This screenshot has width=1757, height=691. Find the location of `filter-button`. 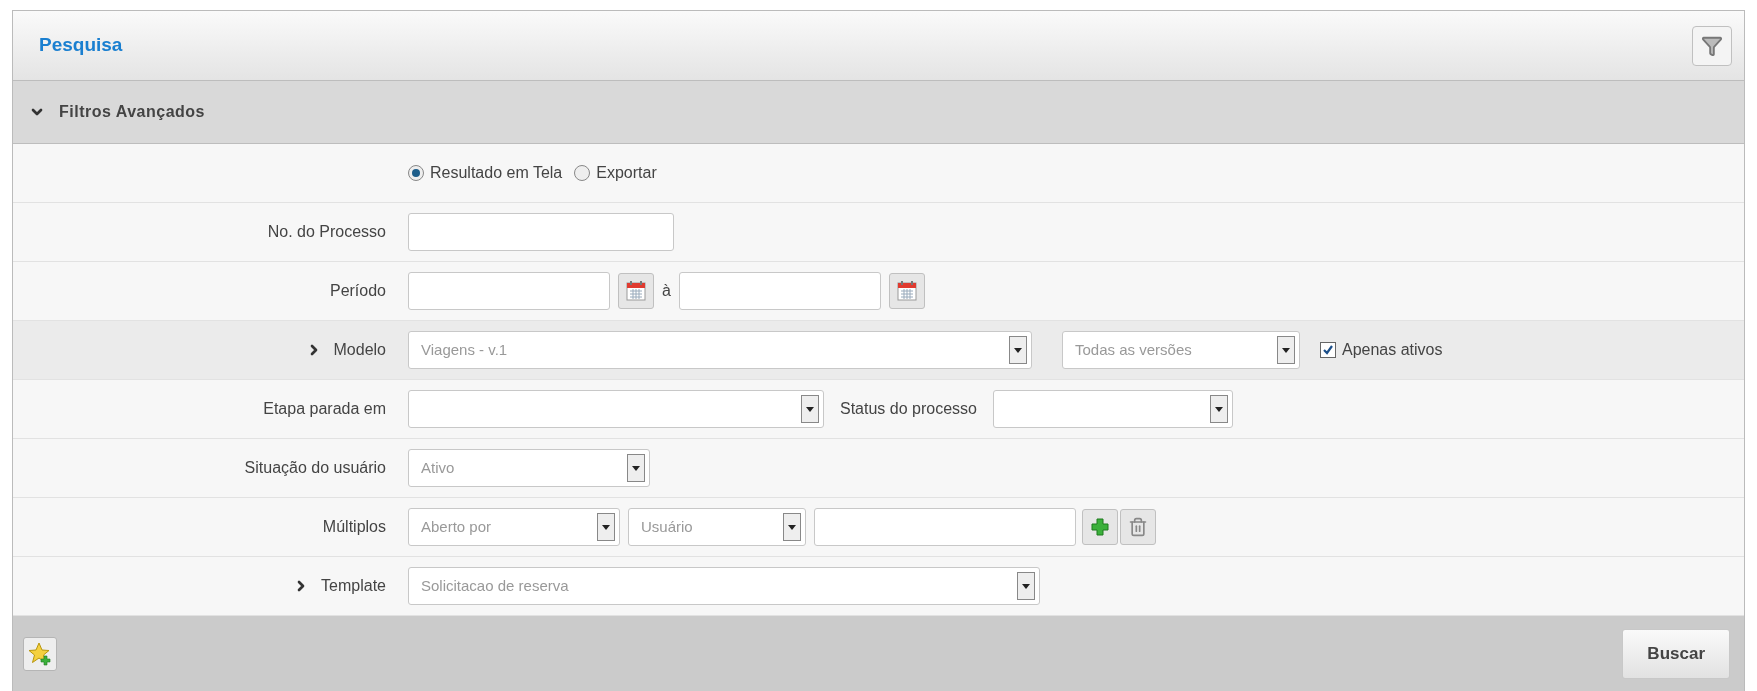

filter-button is located at coordinates (1712, 45).